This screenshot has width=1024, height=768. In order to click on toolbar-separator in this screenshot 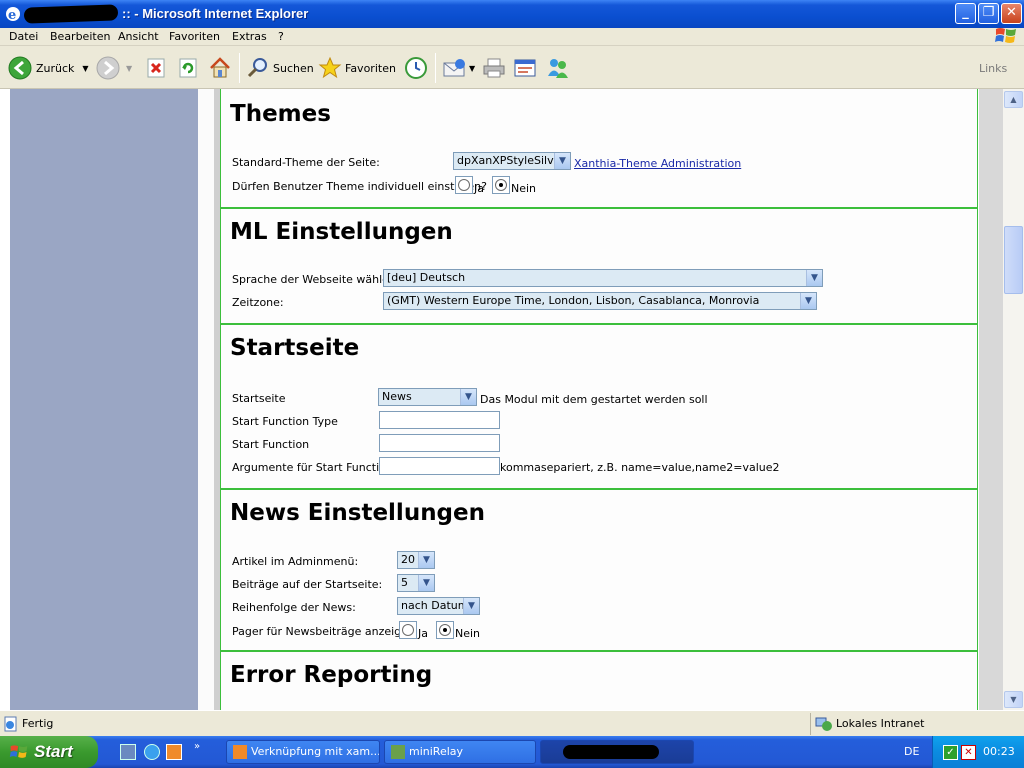, I will do `click(435, 68)`.